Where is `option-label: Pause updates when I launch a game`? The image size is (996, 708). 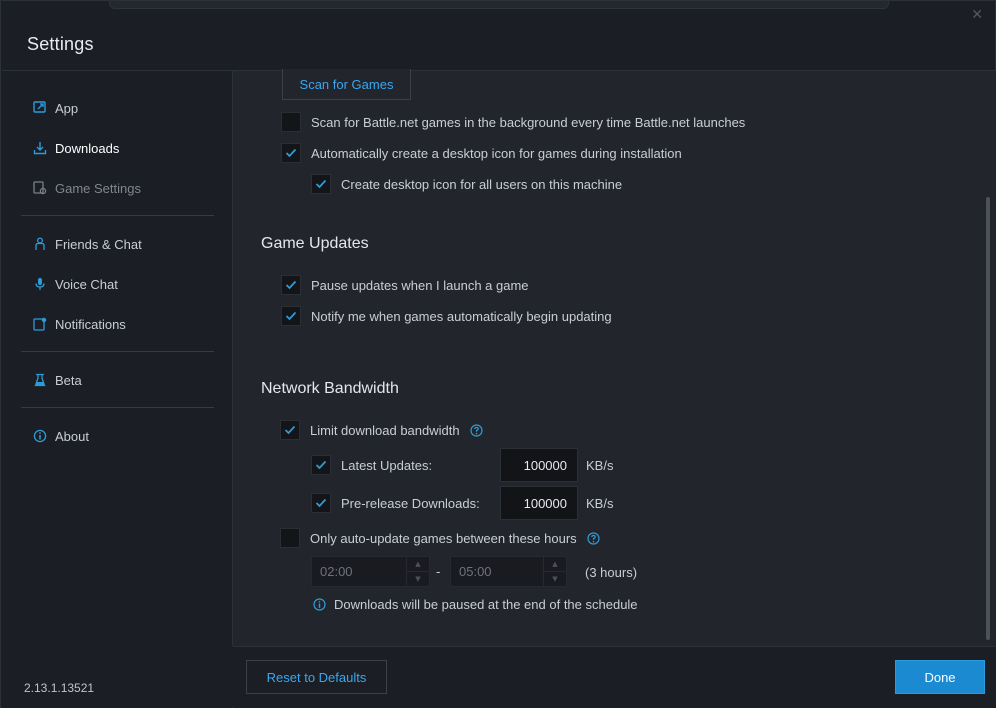 option-label: Pause updates when I launch a game is located at coordinates (420, 285).